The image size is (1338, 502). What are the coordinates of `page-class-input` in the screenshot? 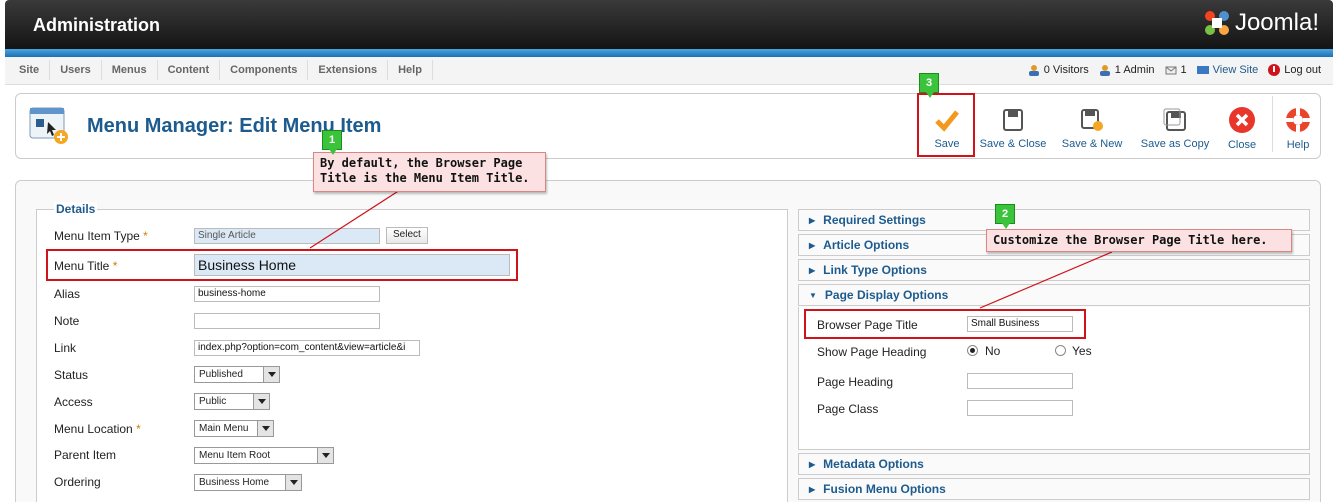 It's located at (1020, 408).